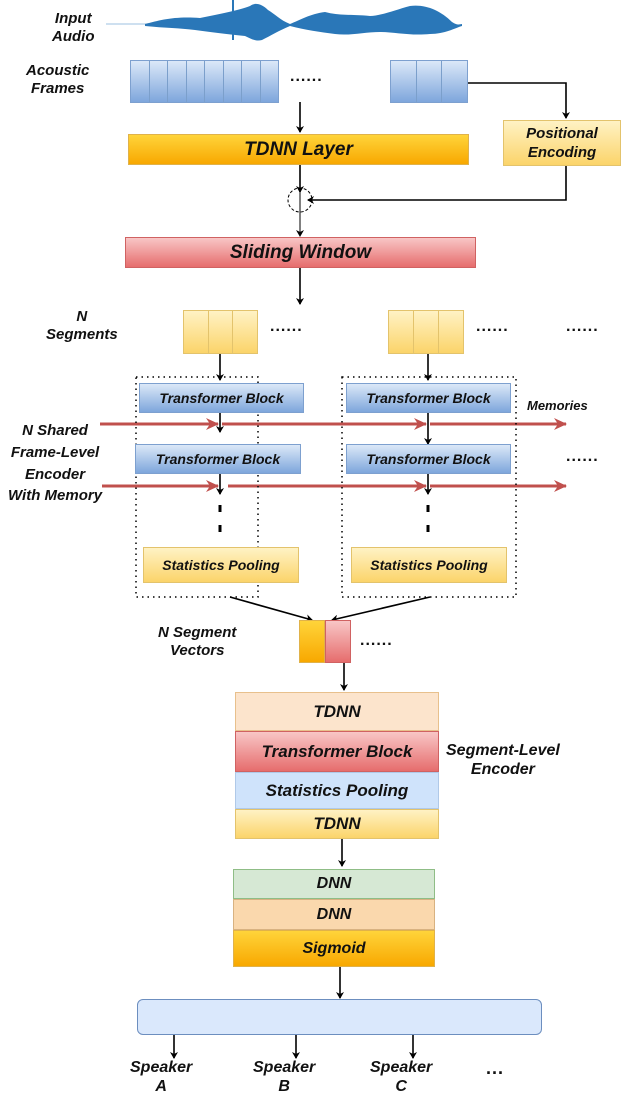  I want to click on segment-encoder-tdnn-1: TDNN, so click(337, 711).